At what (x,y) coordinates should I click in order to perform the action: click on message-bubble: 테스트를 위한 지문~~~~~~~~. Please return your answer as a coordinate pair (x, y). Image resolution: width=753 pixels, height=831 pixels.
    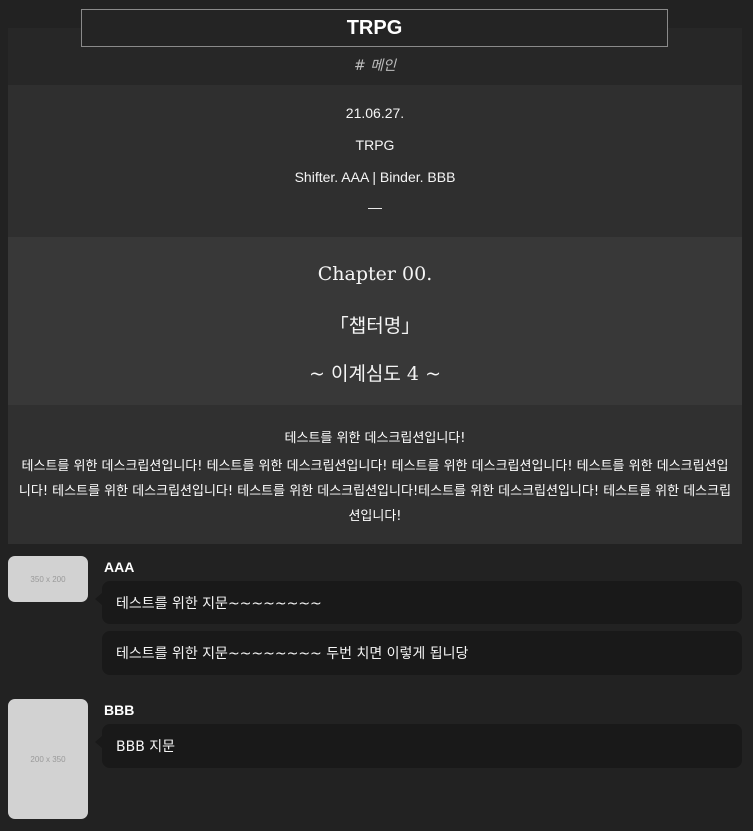
    Looking at the image, I should click on (418, 602).